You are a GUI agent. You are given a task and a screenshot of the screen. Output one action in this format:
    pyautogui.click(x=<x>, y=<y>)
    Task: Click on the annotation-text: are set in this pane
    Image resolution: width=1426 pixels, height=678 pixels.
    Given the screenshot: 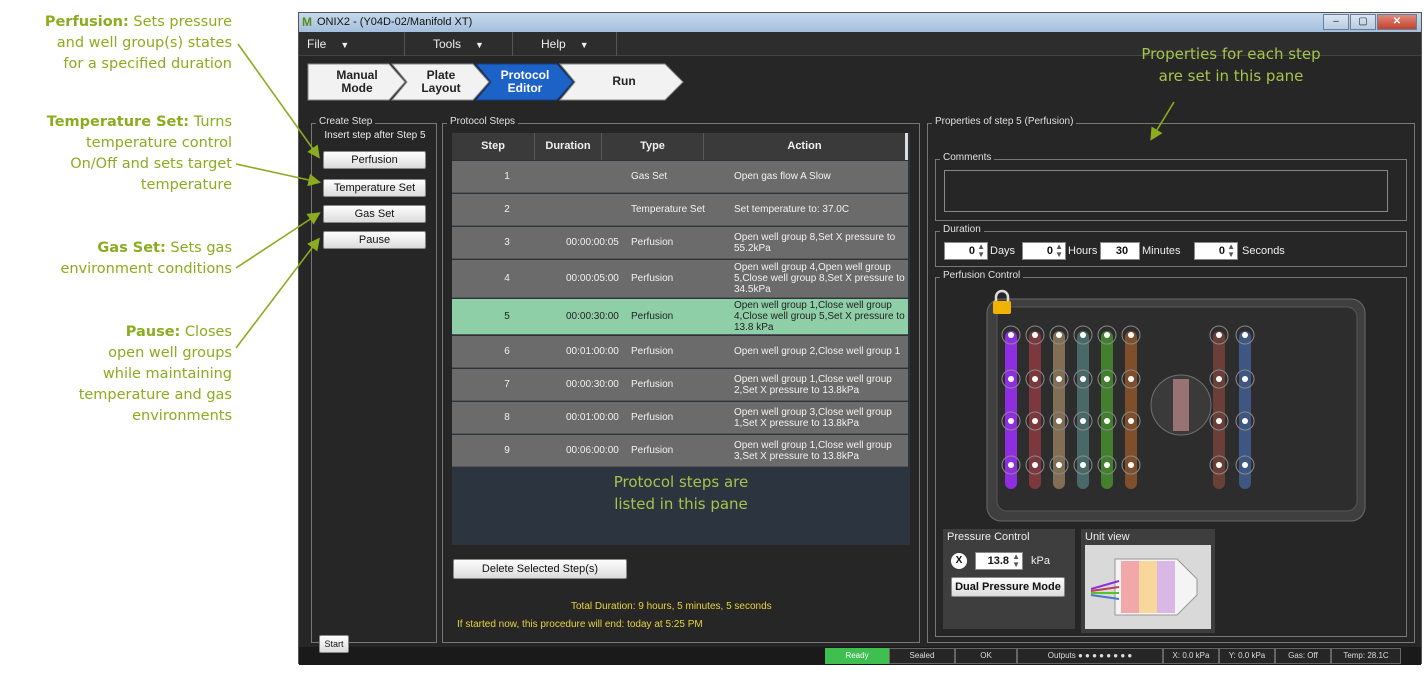 What is the action you would take?
    pyautogui.click(x=1231, y=76)
    